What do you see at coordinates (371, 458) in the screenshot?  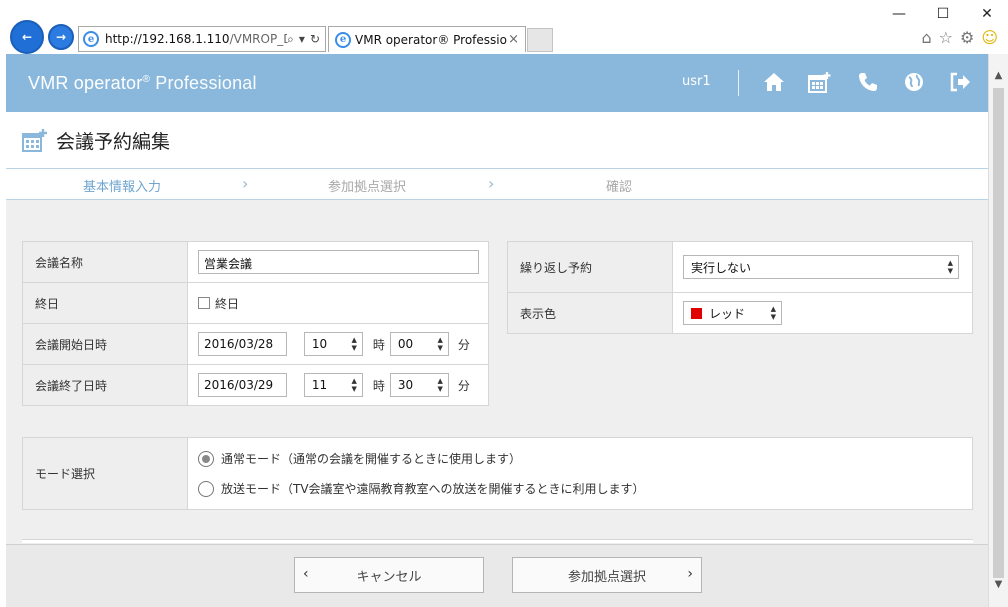 I see `mode-option-normal-label: 通常モード（通常の会議を開催するときに使用します）` at bounding box center [371, 458].